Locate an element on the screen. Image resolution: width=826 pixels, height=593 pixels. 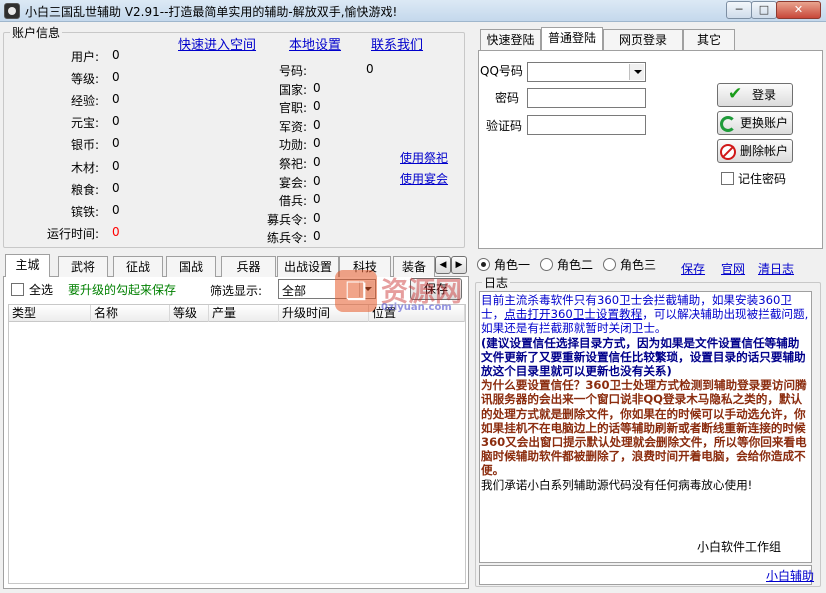
login-button: ✔ 登录 is located at coordinates (755, 95).